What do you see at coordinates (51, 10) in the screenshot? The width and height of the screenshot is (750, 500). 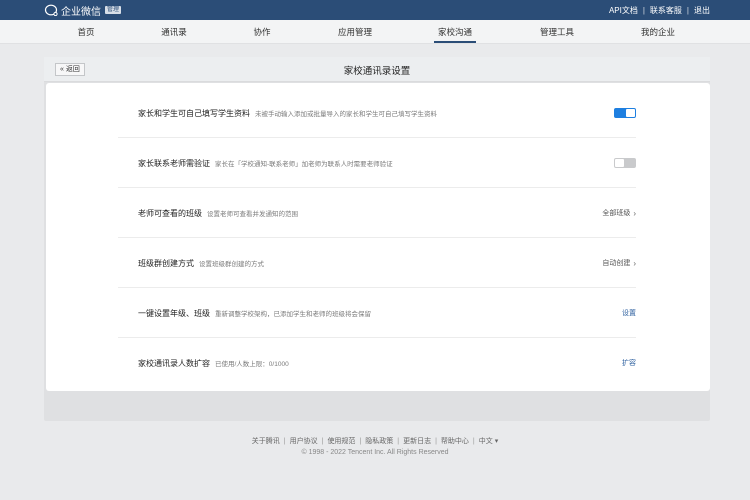 I see `chat-bubble-icon` at bounding box center [51, 10].